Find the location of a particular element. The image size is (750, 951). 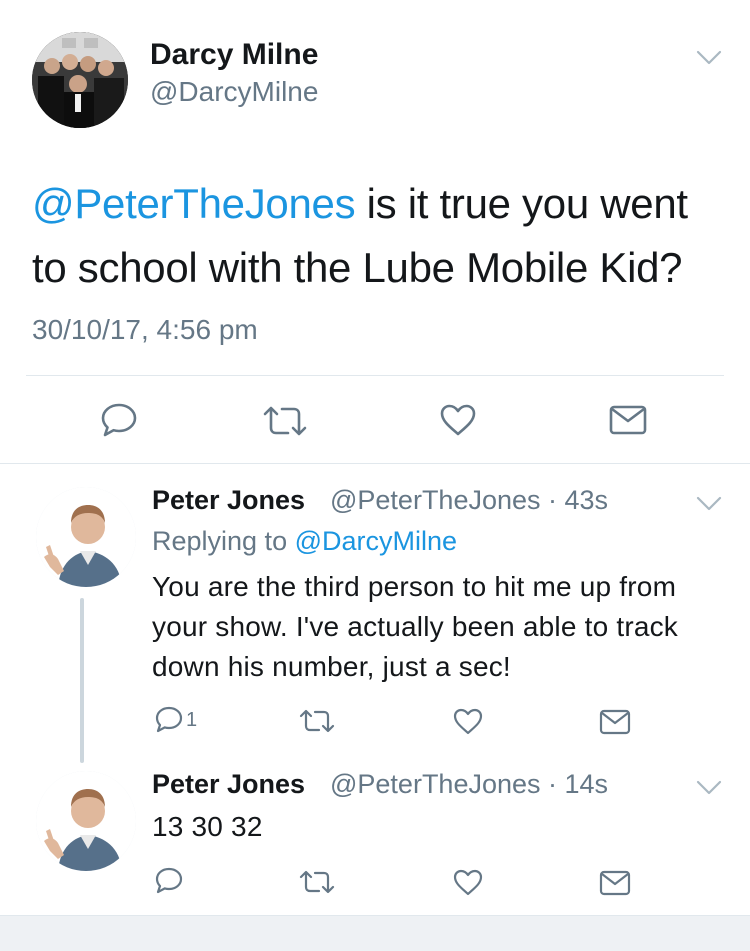

replying-to-label: Replying to is located at coordinates (223, 541).